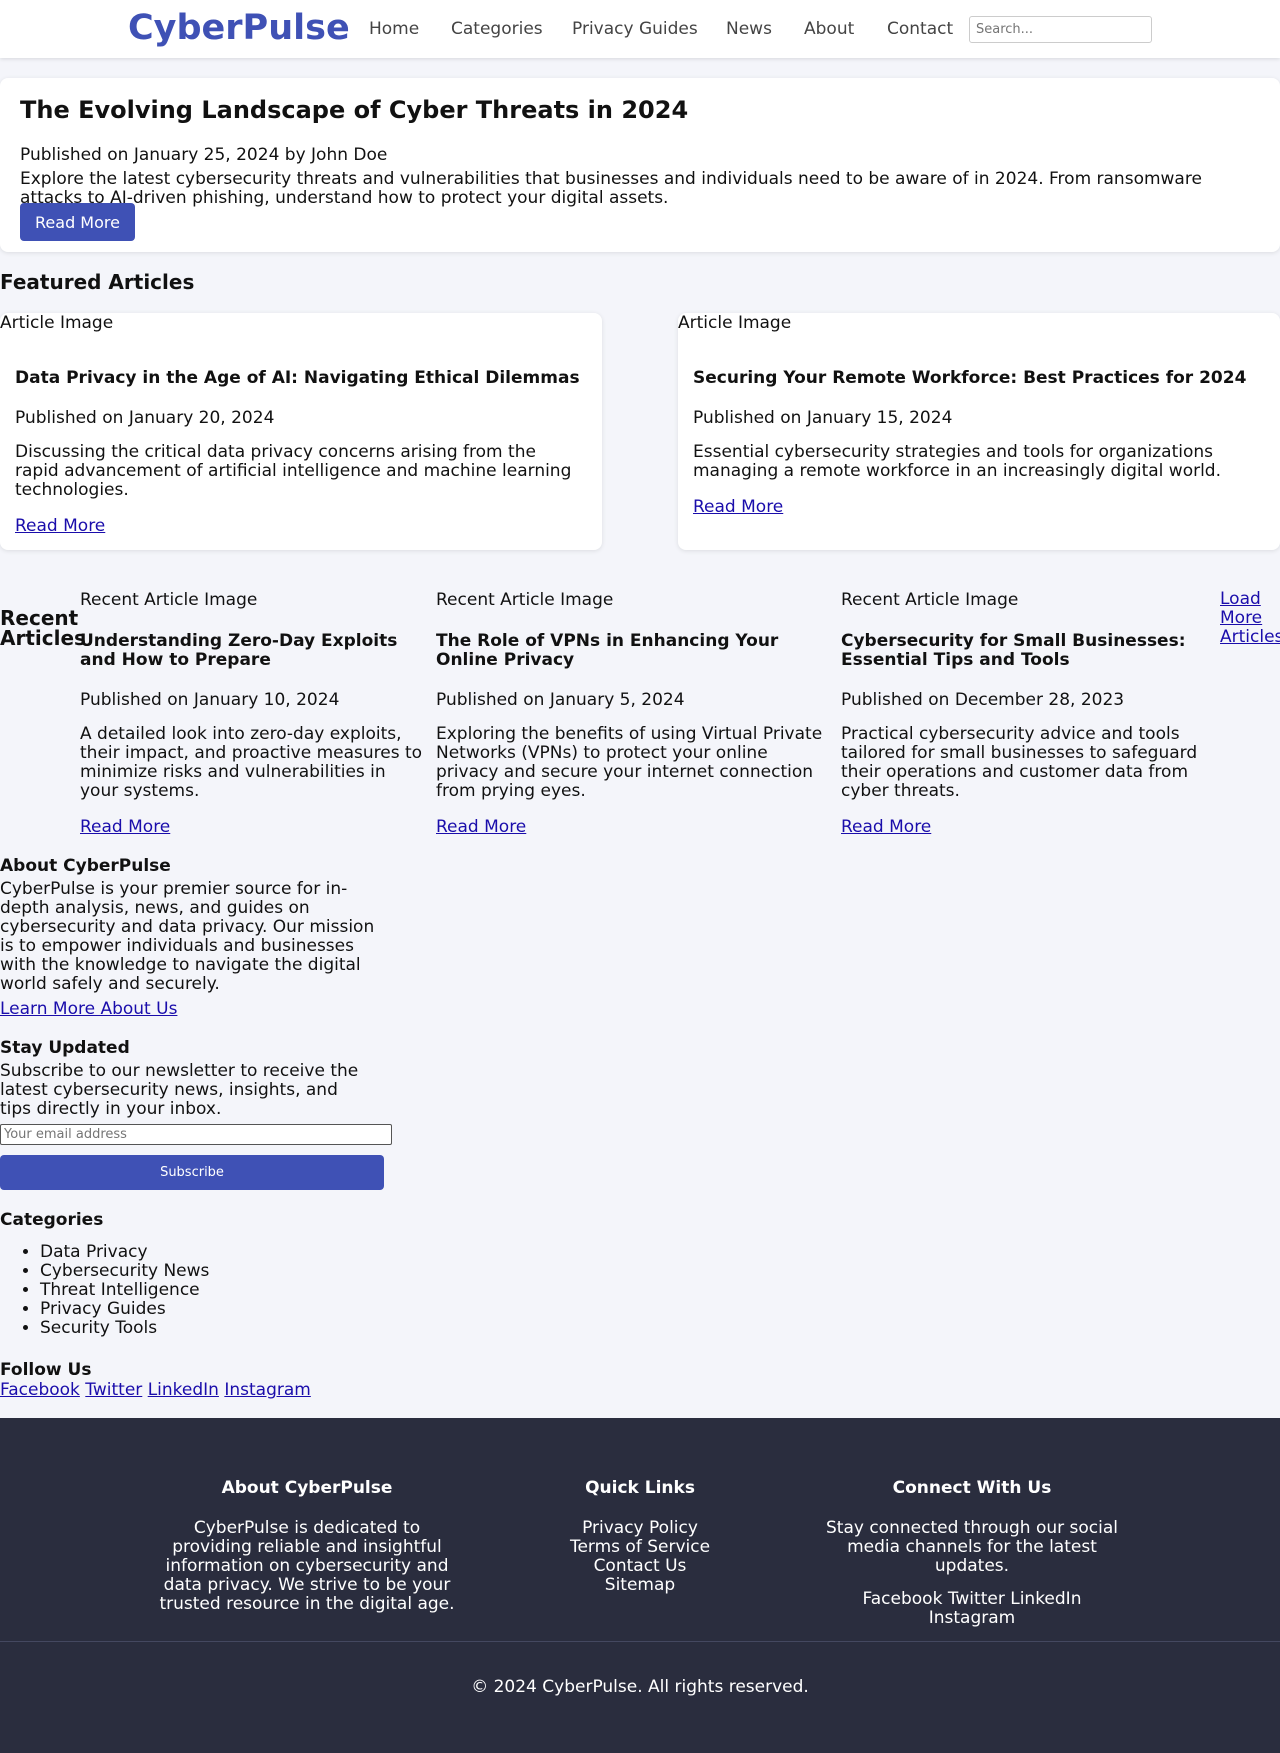 This screenshot has width=1280, height=1753. I want to click on nav-home-link: Home, so click(394, 29).